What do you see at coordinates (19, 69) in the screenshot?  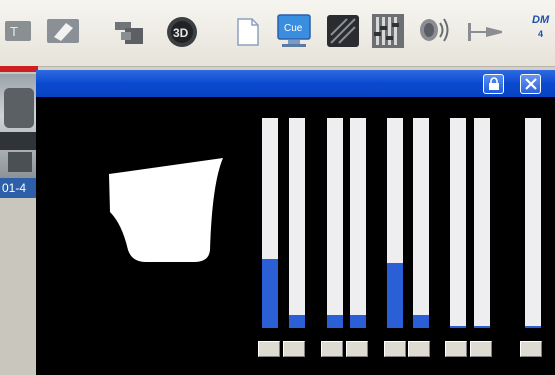 I see `panel-red-strip` at bounding box center [19, 69].